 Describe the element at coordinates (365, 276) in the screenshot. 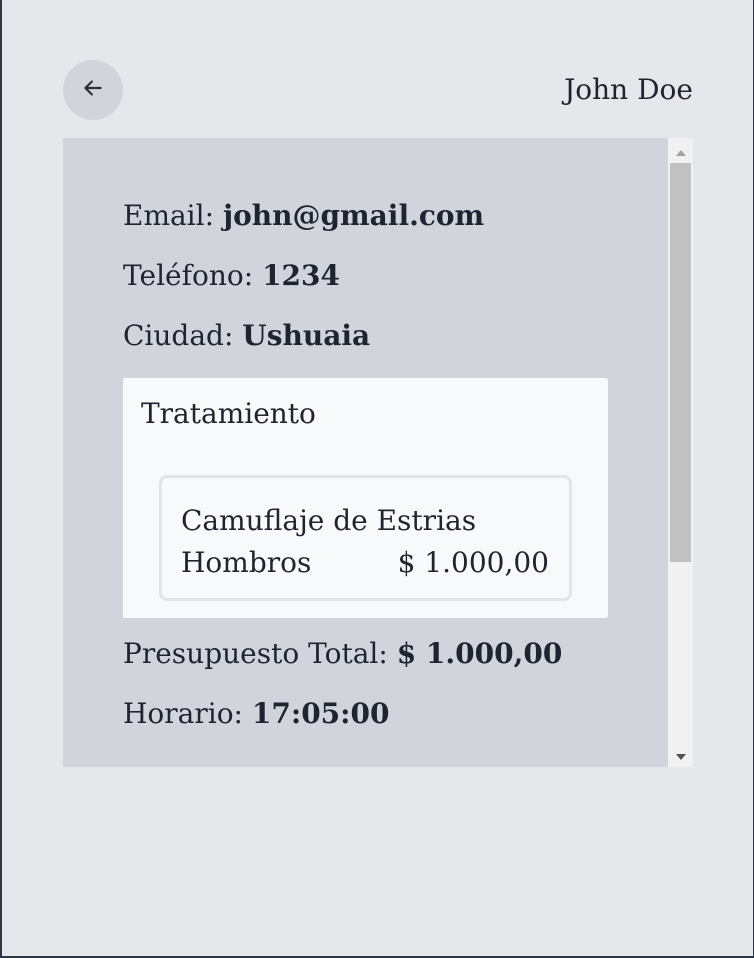

I see `phone-row: Teléfono: 1234` at that location.